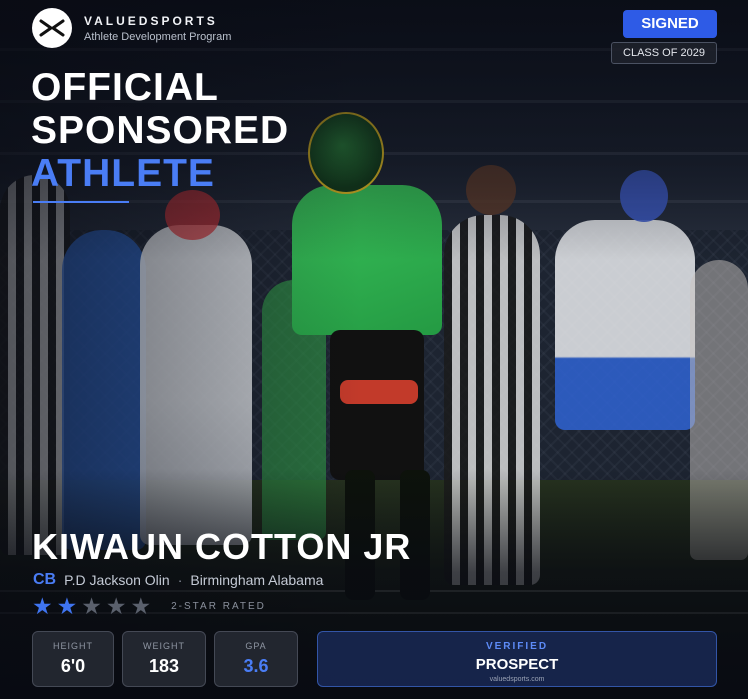 The width and height of the screenshot is (748, 699). What do you see at coordinates (125, 87) in the screenshot?
I see `headline-line-1: OFFICIAL` at bounding box center [125, 87].